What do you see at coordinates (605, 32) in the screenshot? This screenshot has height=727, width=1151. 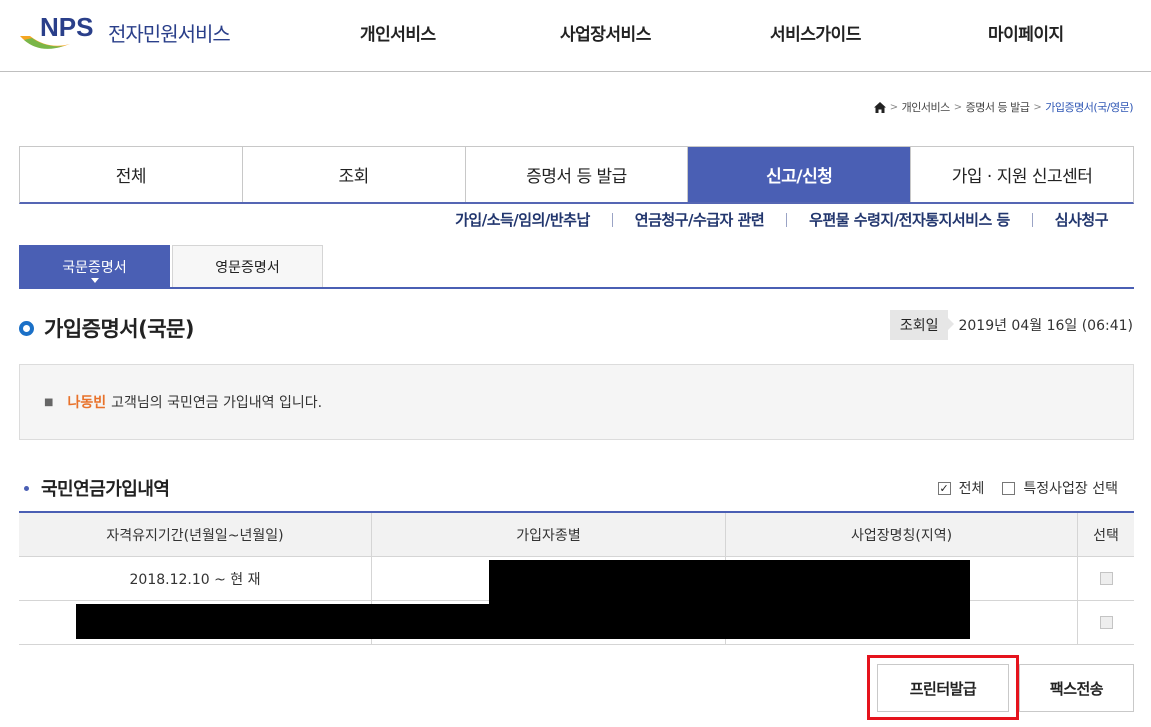 I see `nav-workplace: 사업장서비스` at bounding box center [605, 32].